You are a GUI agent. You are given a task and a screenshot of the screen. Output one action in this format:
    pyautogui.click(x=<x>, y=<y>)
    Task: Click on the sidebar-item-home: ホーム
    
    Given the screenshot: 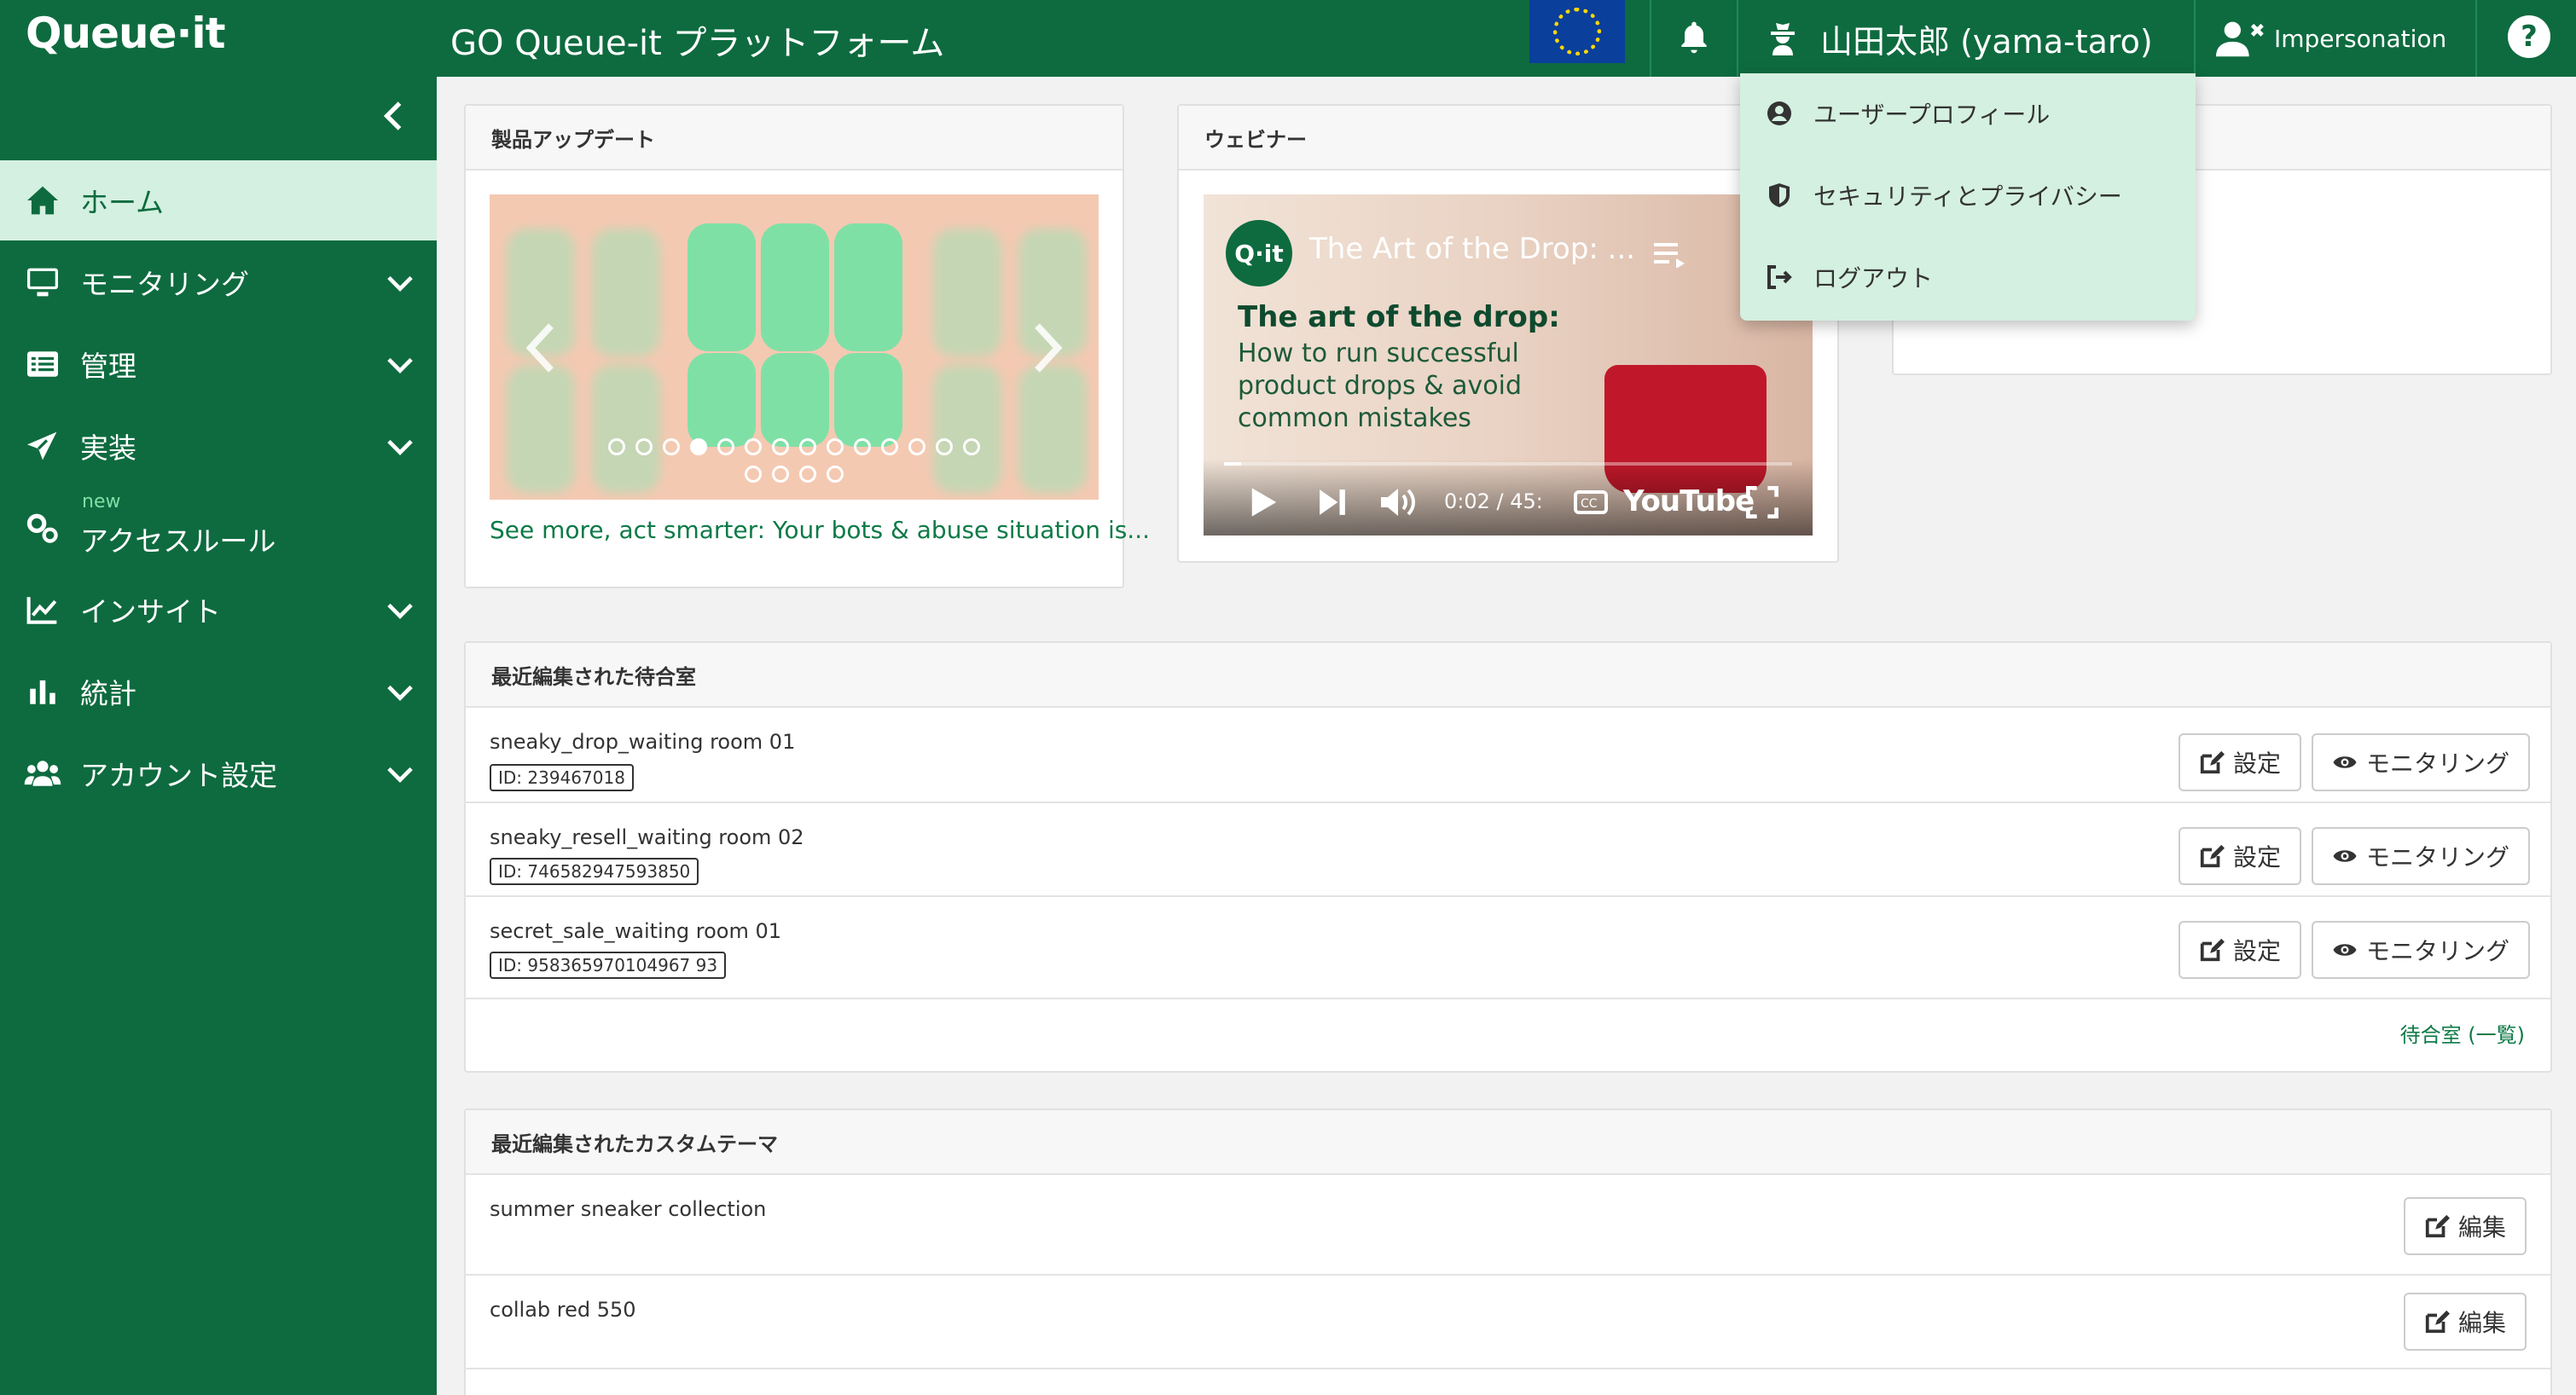 What is the action you would take?
    pyautogui.click(x=218, y=200)
    